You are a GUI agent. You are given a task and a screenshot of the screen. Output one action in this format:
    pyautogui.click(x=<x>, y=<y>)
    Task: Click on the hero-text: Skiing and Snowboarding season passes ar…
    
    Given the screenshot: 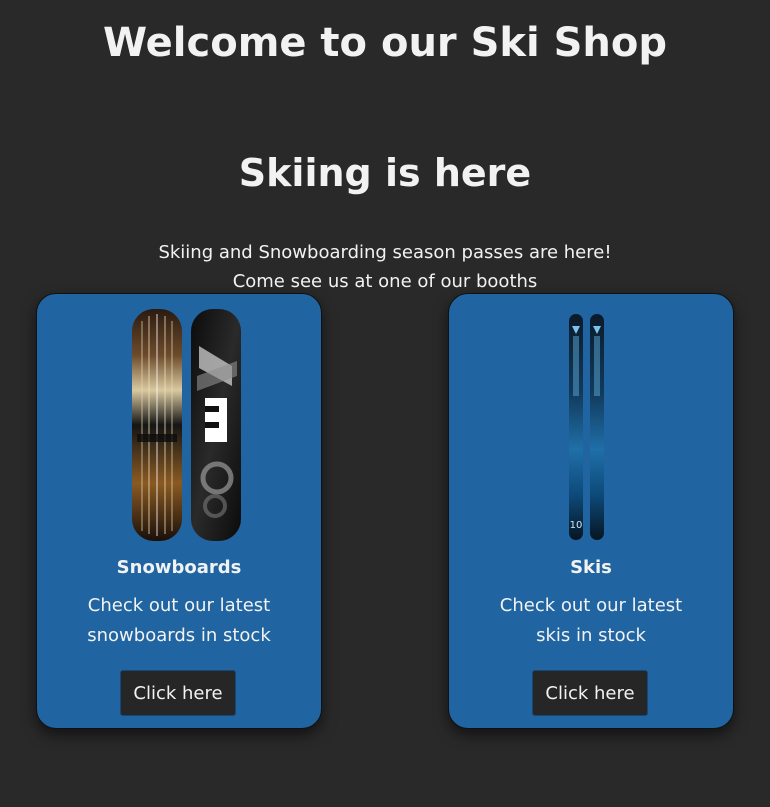 What is the action you would take?
    pyautogui.click(x=385, y=267)
    